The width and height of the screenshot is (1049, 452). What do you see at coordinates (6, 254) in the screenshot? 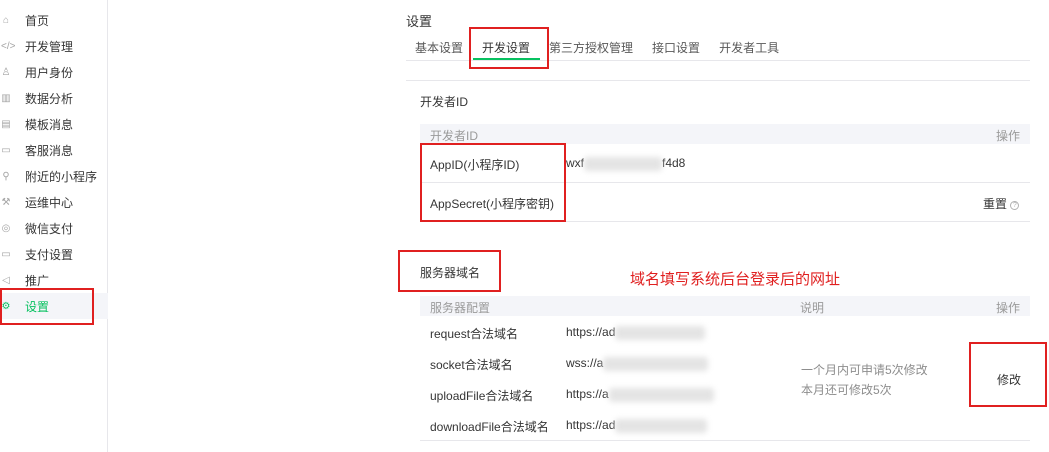
I see `card-icon: ▭` at bounding box center [6, 254].